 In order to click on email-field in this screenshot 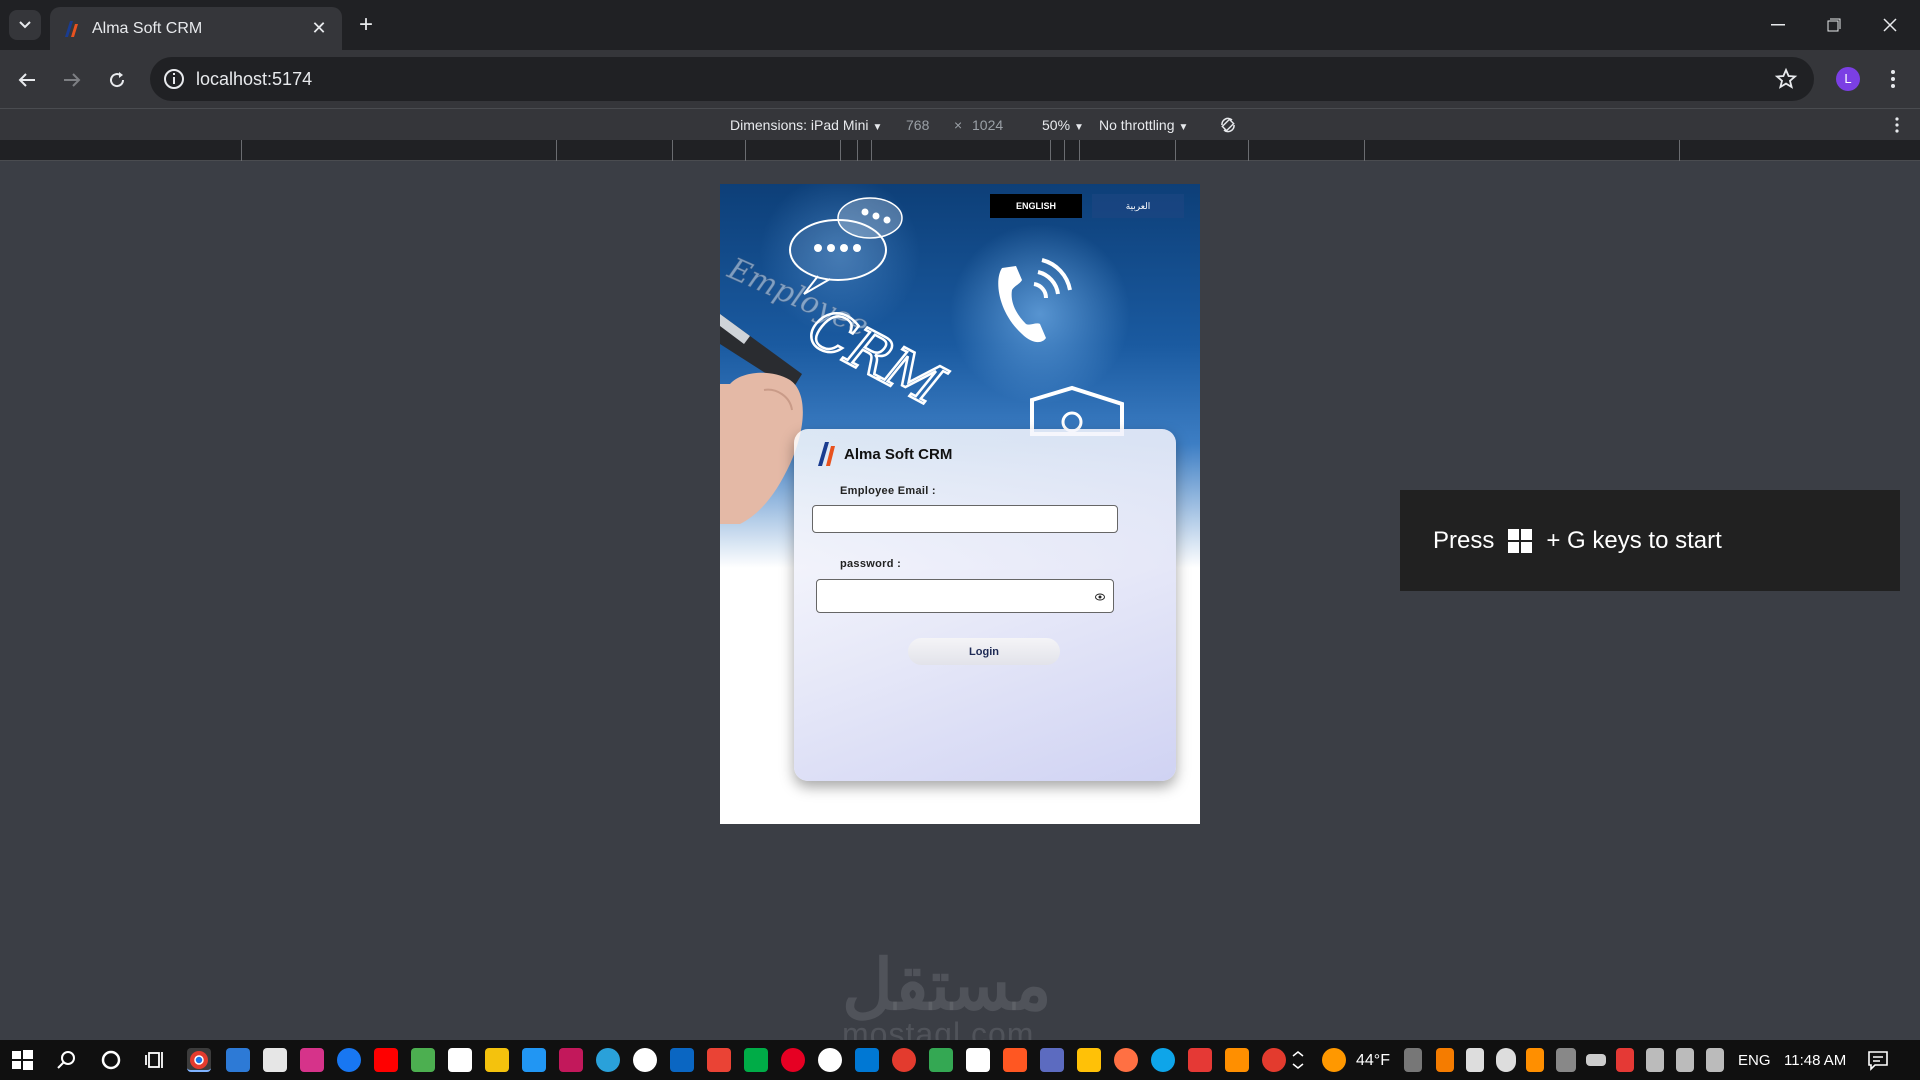, I will do `click(965, 519)`.